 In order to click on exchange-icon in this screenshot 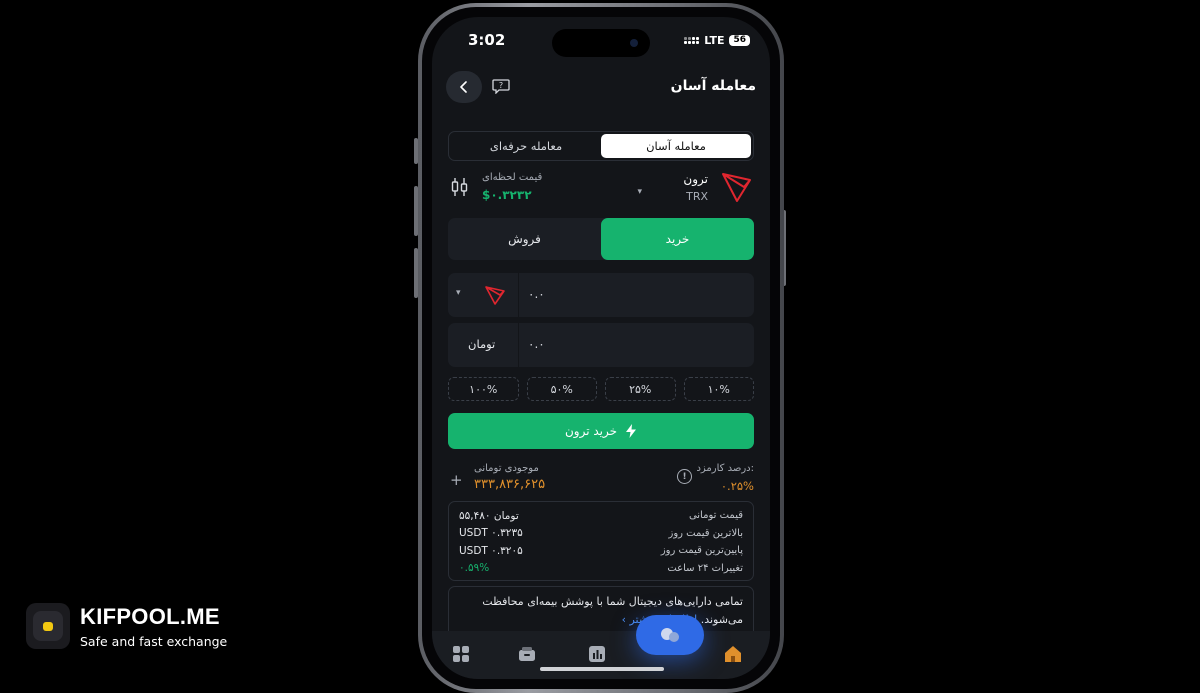, I will do `click(670, 635)`.